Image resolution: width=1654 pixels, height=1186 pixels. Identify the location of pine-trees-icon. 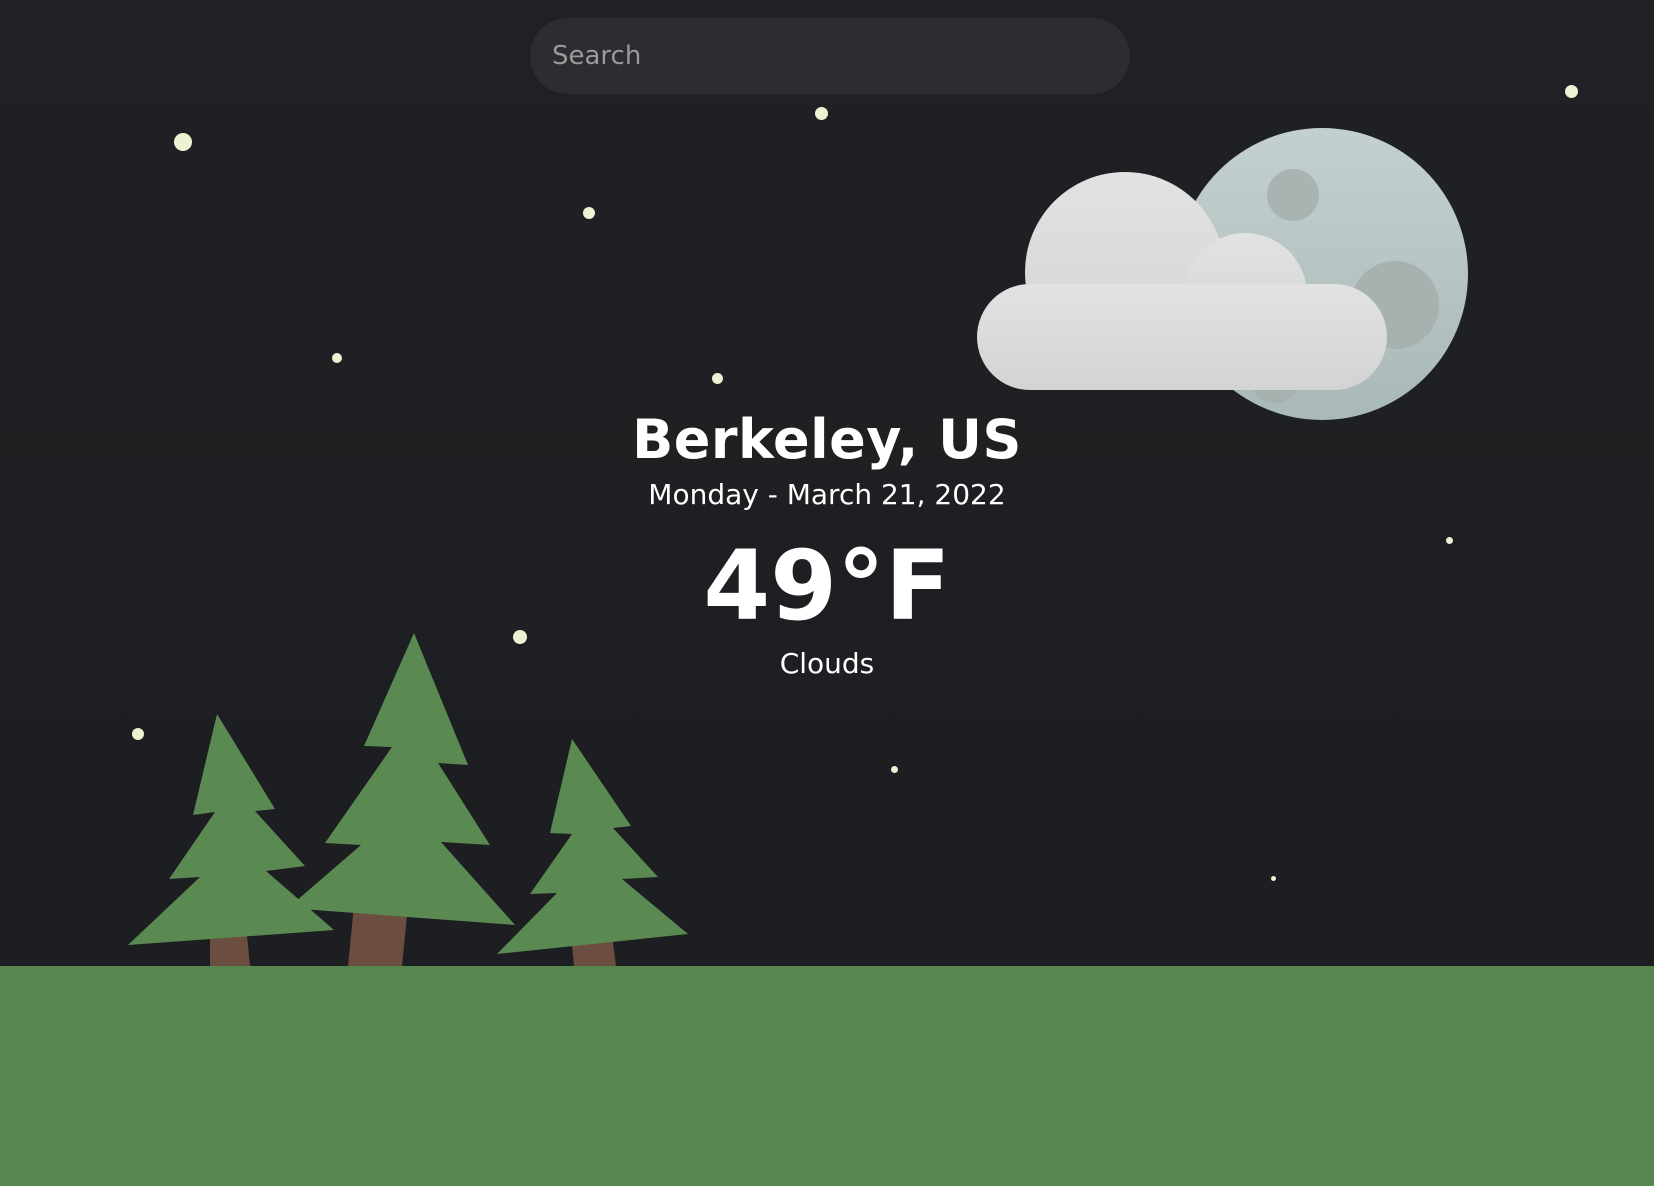
(408, 799).